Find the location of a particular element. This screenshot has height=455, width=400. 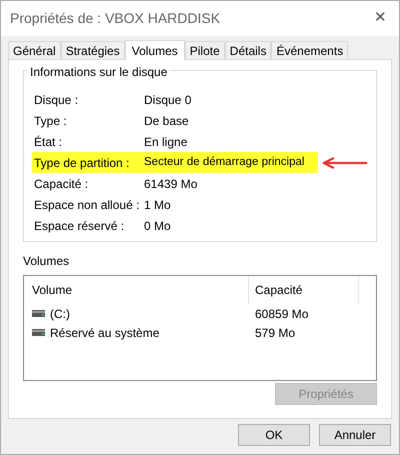

field-label: État : is located at coordinates (48, 142).